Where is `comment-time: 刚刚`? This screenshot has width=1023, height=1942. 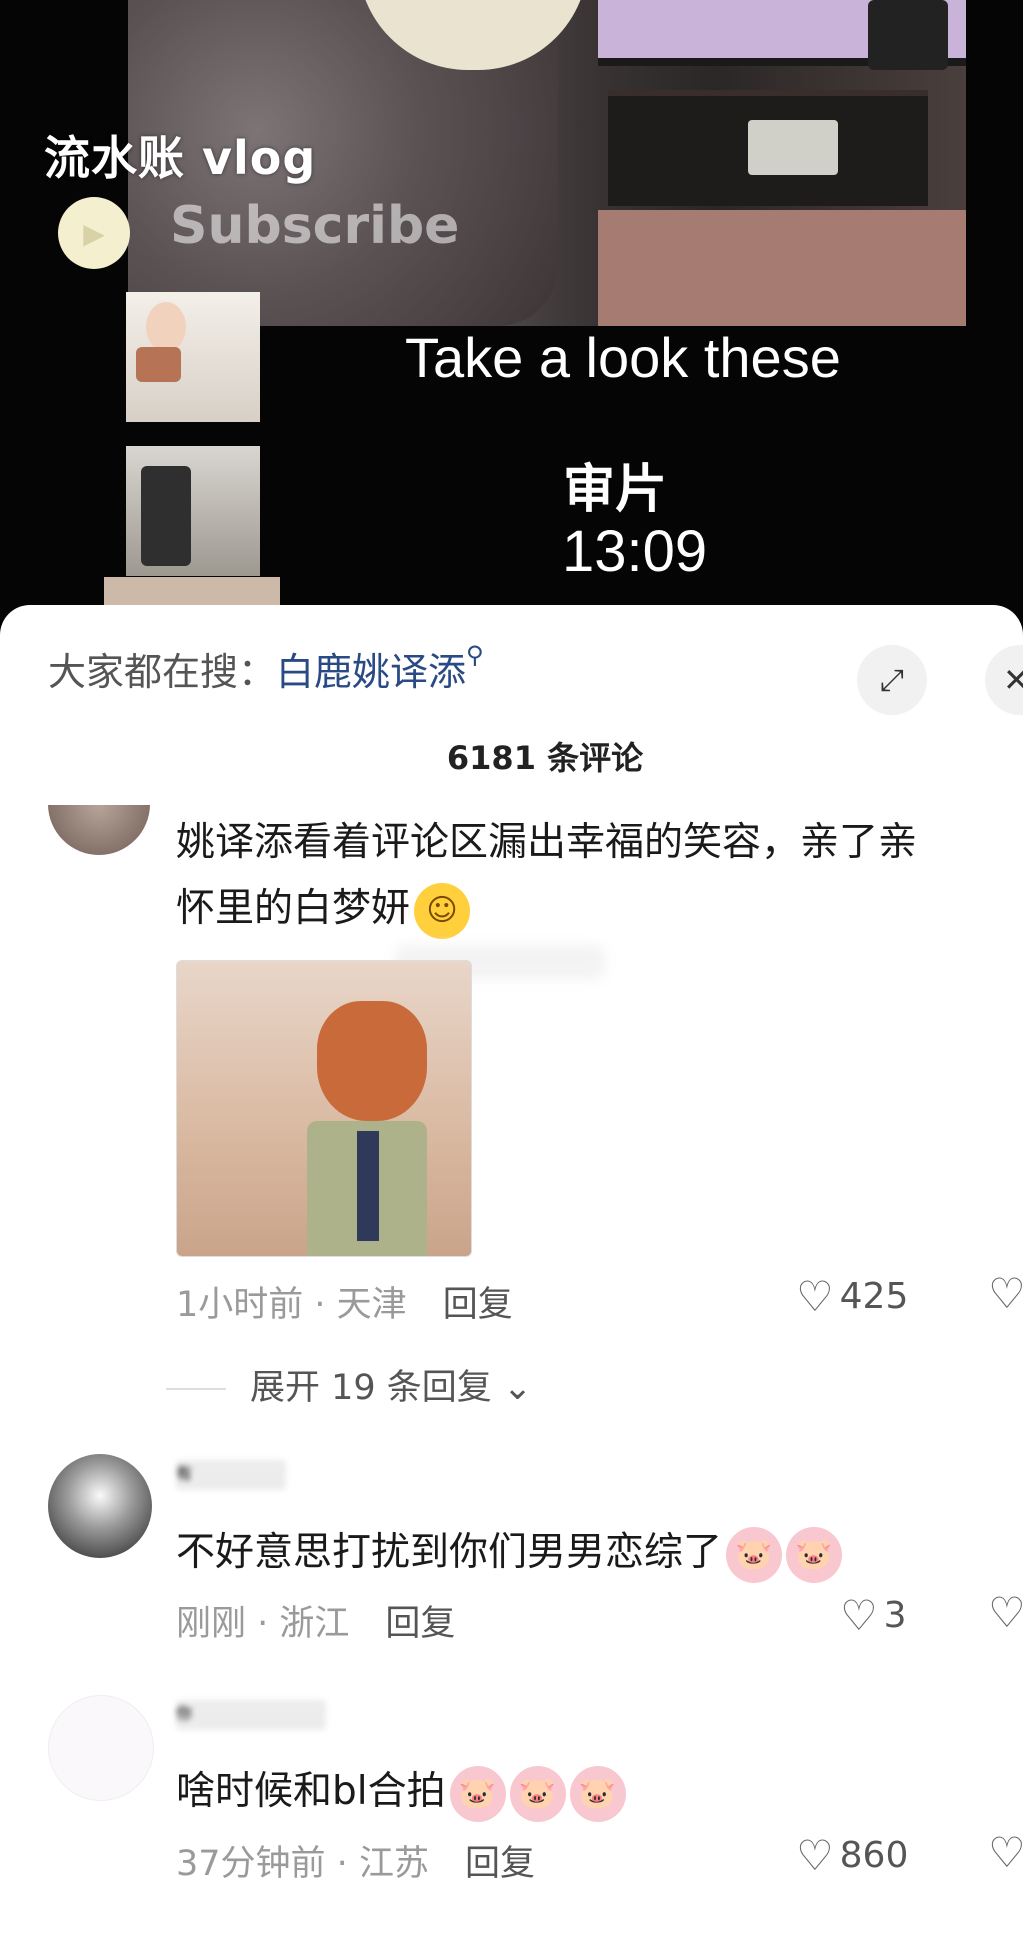
comment-time: 刚刚 is located at coordinates (211, 1624).